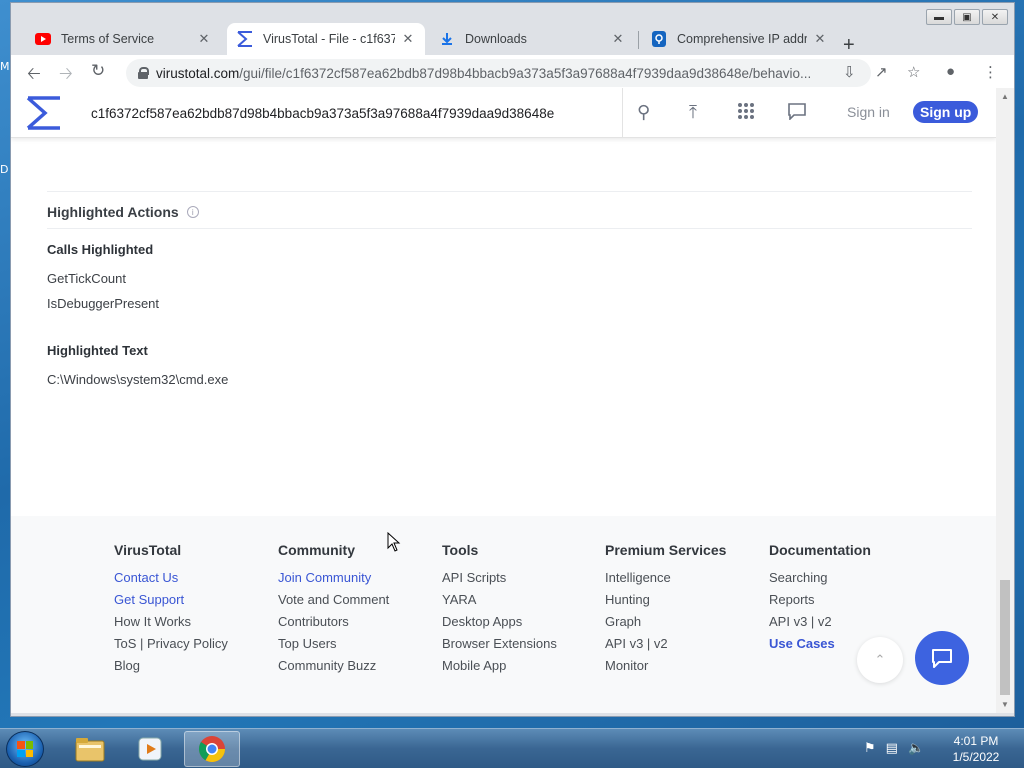 Image resolution: width=1024 pixels, height=768 pixels. I want to click on tab-title: VirusTotal - File - c1f6372c, so click(329, 39).